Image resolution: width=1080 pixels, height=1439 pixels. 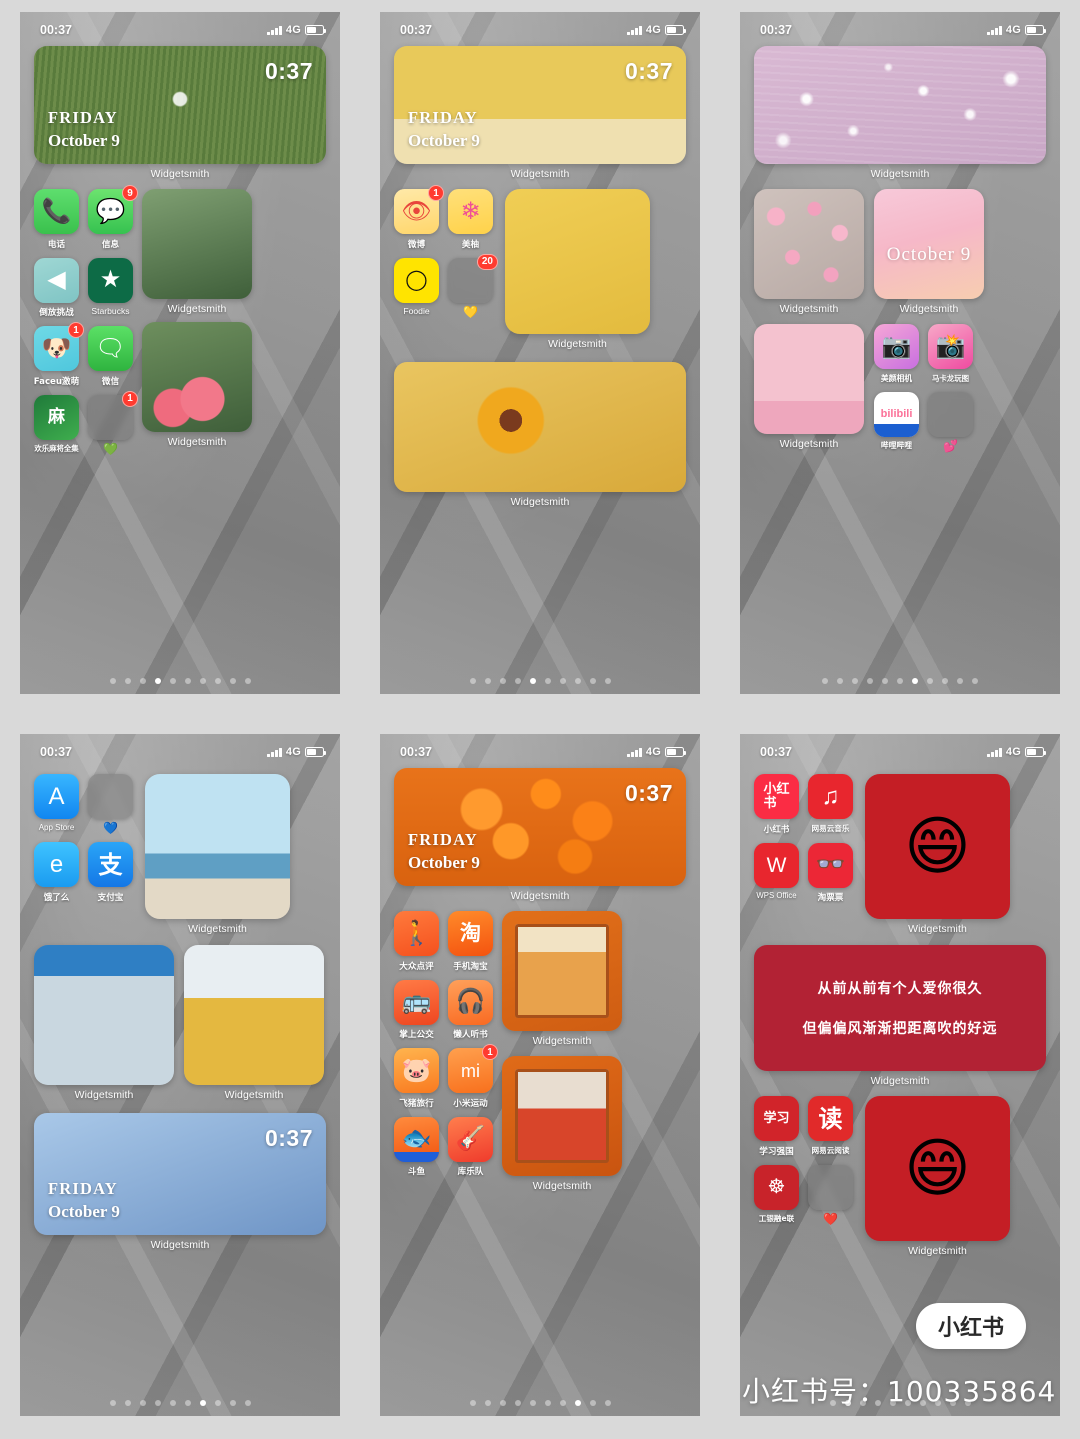 What do you see at coordinates (490, 1052) in the screenshot?
I see `badge: 1` at bounding box center [490, 1052].